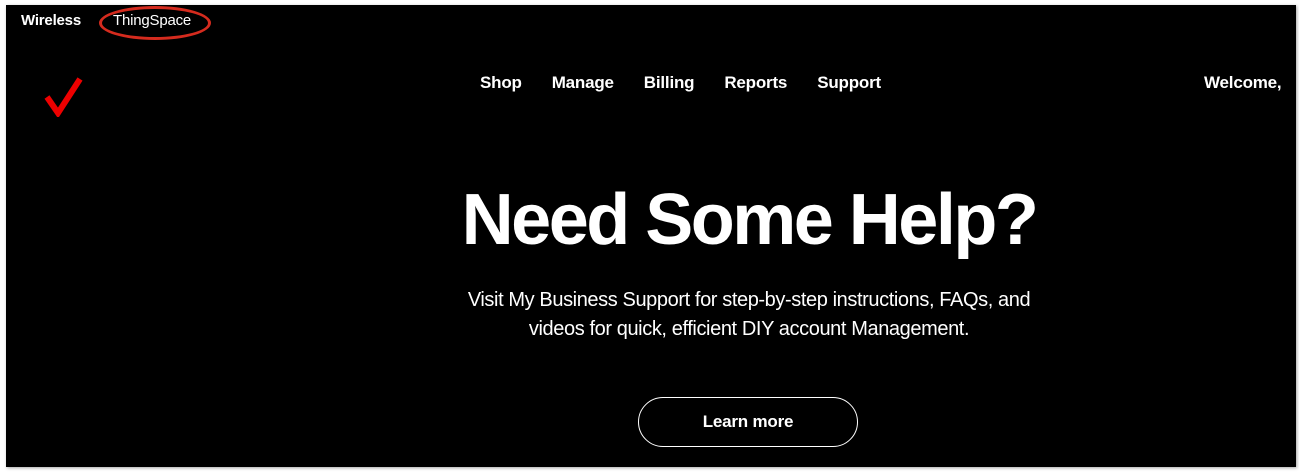  I want to click on main-nav: Shop Manage Billing Reports Support, so click(695, 83).